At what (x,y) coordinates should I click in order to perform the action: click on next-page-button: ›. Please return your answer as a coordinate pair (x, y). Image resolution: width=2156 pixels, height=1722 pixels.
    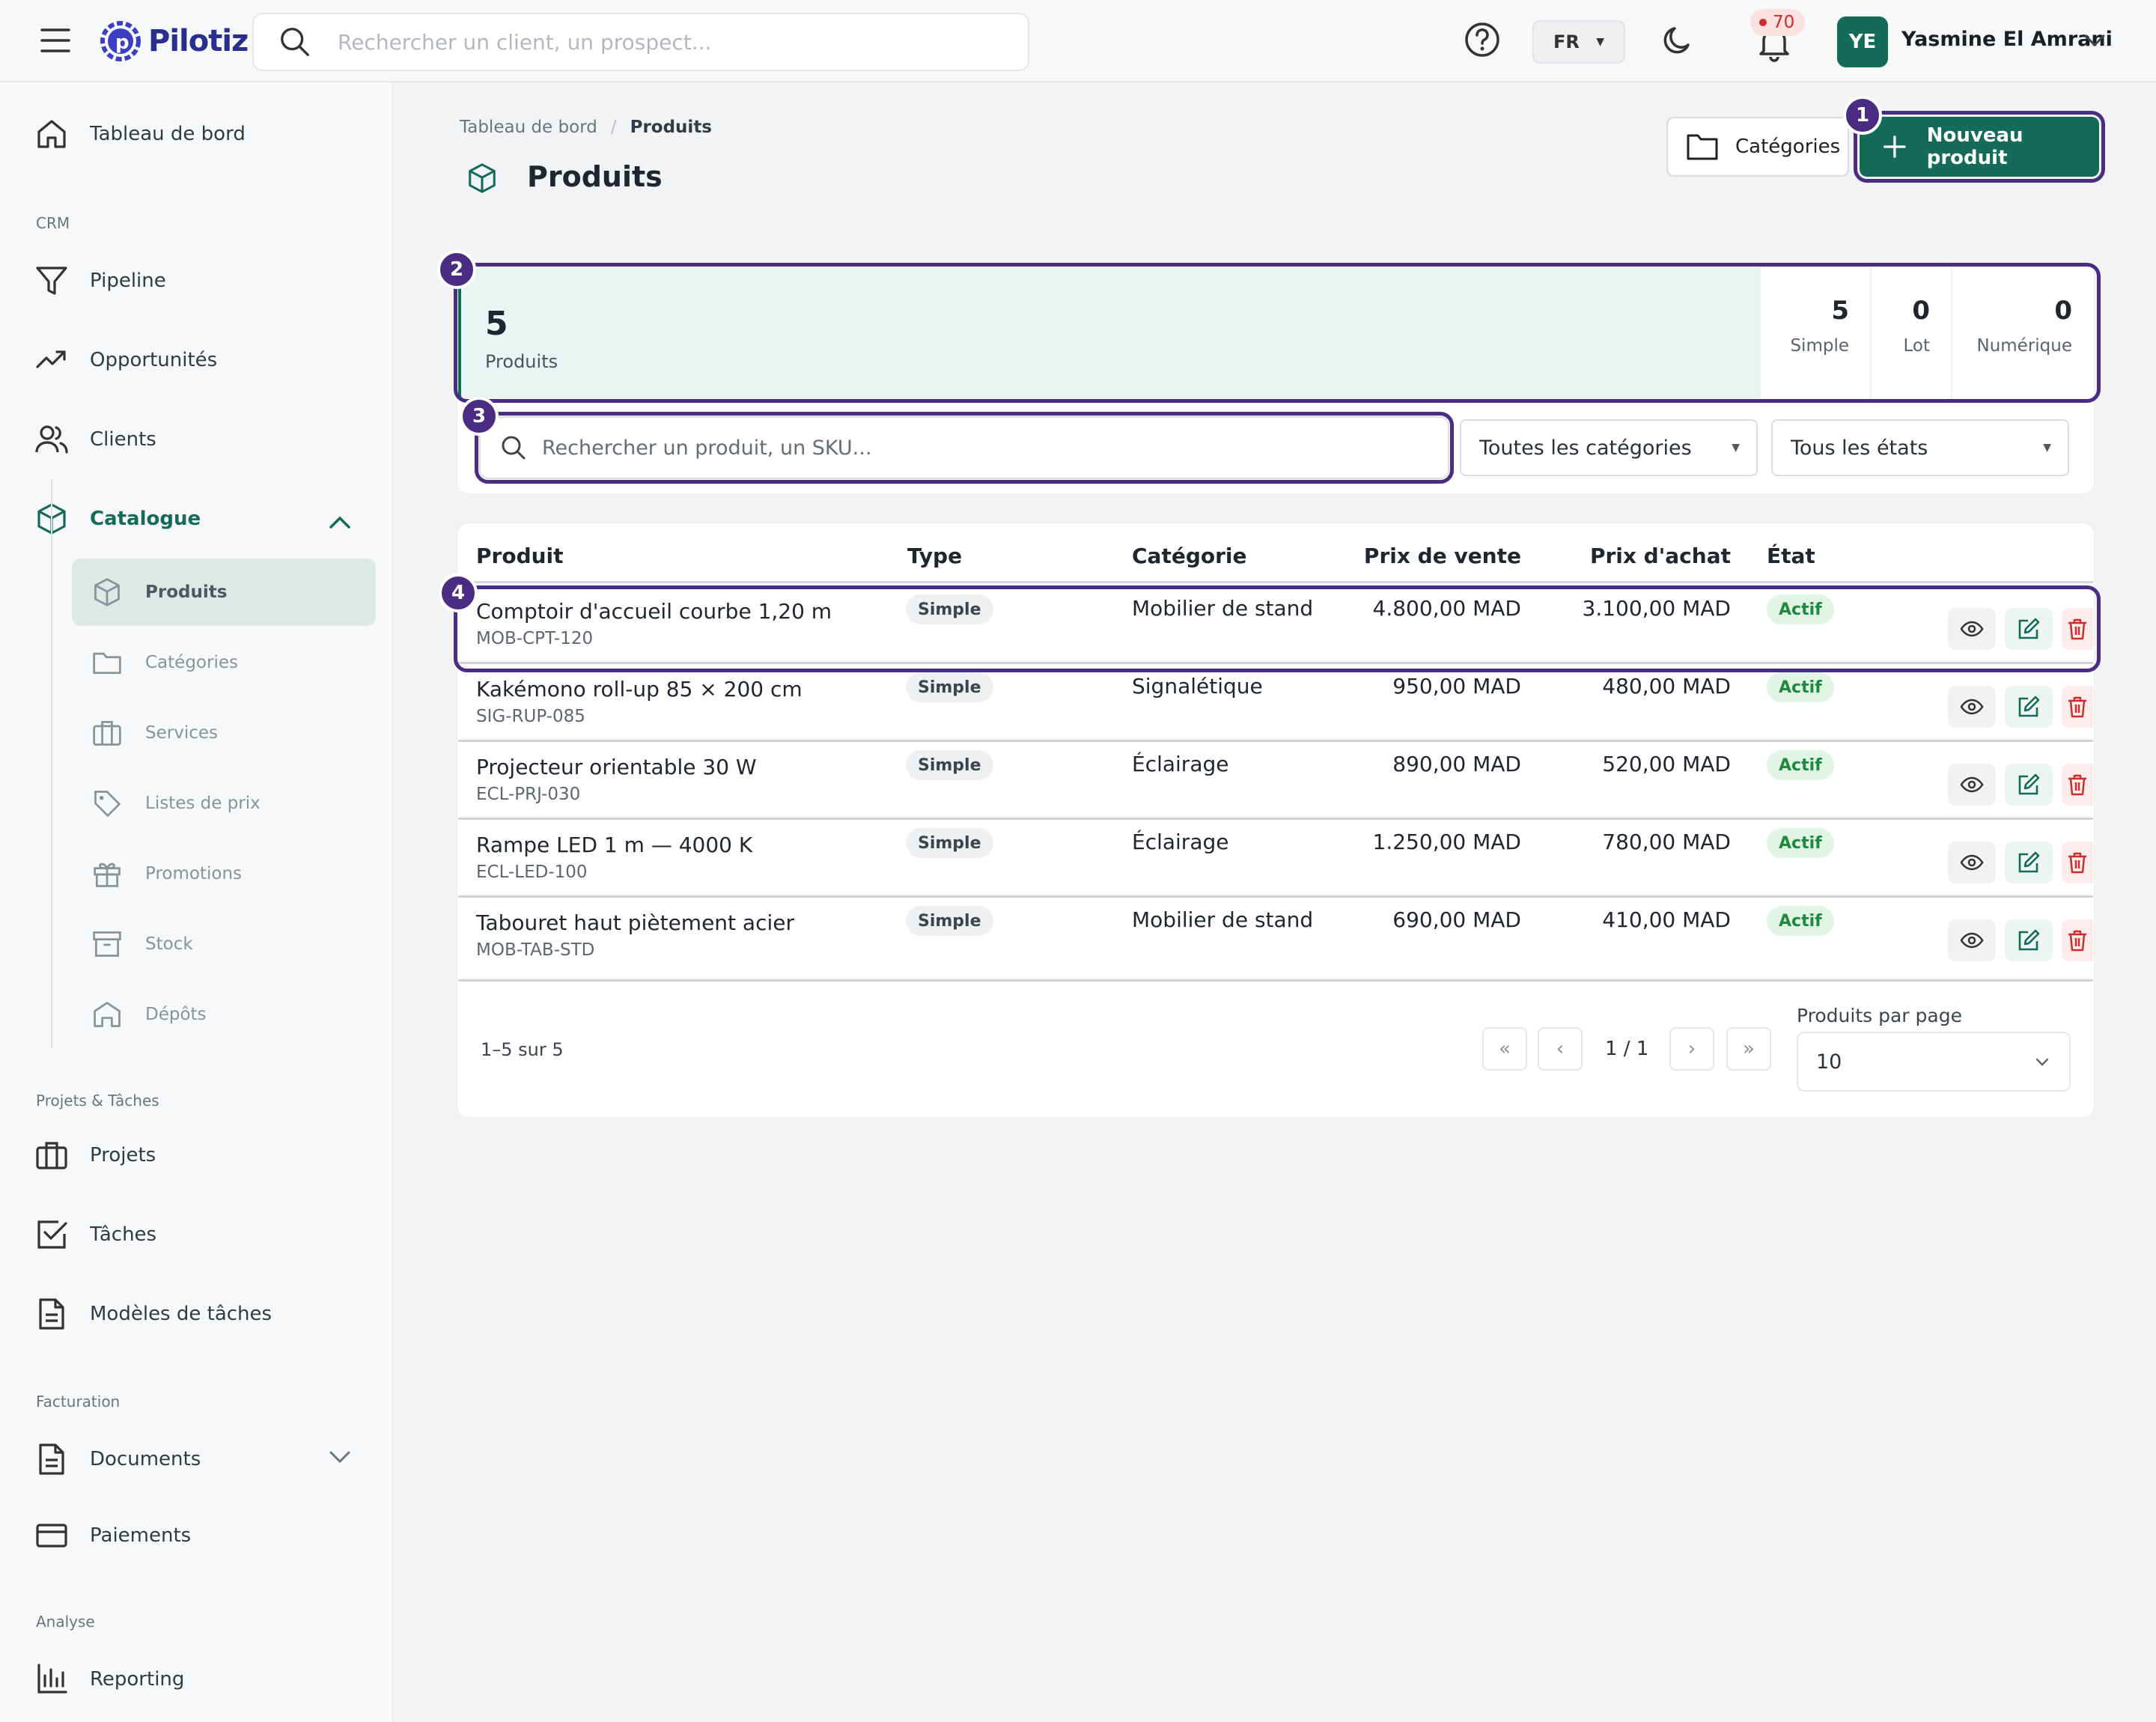
    Looking at the image, I should click on (1692, 1049).